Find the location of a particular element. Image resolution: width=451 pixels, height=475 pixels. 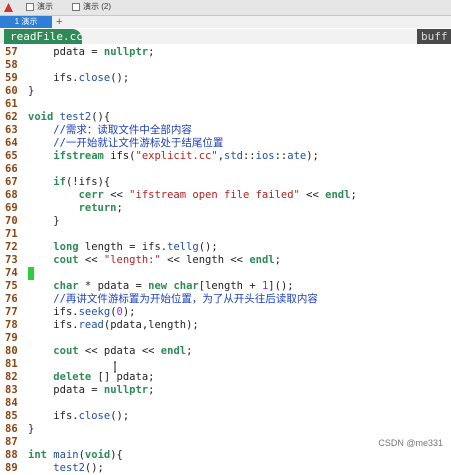

line-number: 66 is located at coordinates (11, 169).